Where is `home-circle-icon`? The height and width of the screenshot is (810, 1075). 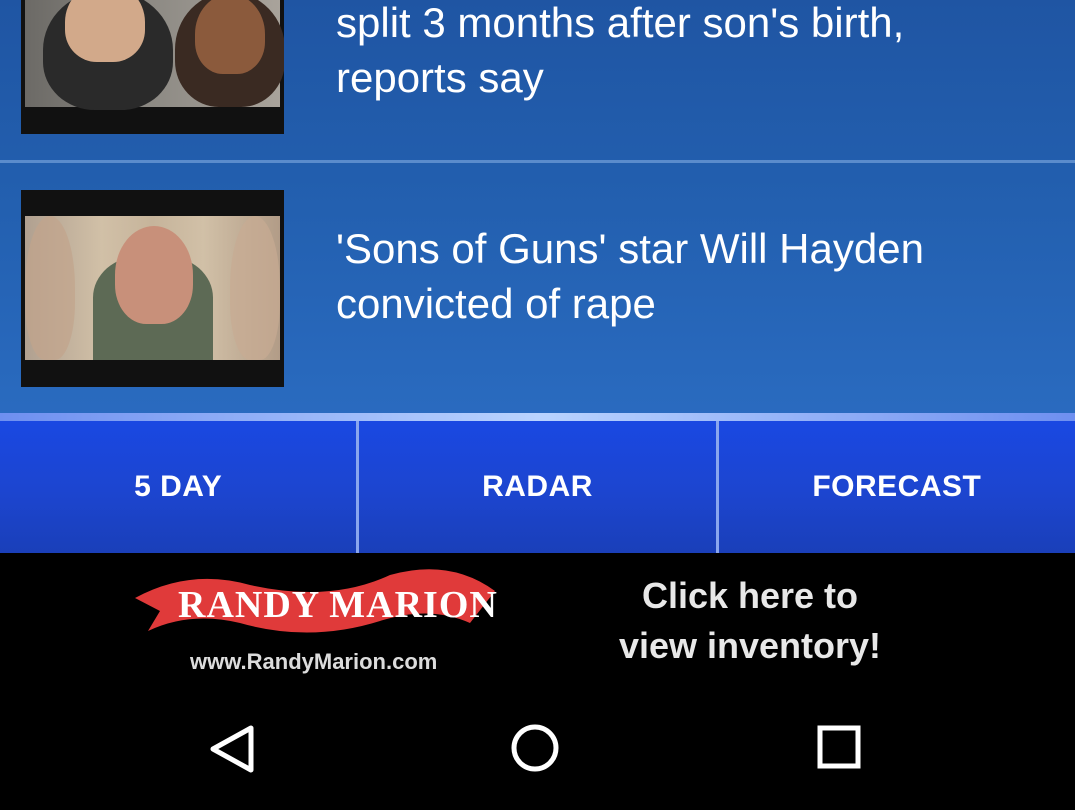
home-circle-icon is located at coordinates (535, 749).